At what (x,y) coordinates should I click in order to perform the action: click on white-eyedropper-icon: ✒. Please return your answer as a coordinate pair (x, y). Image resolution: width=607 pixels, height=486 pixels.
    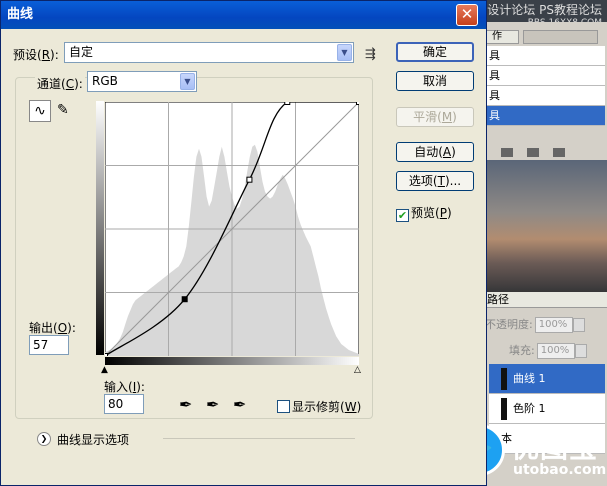
    Looking at the image, I should click on (239, 404).